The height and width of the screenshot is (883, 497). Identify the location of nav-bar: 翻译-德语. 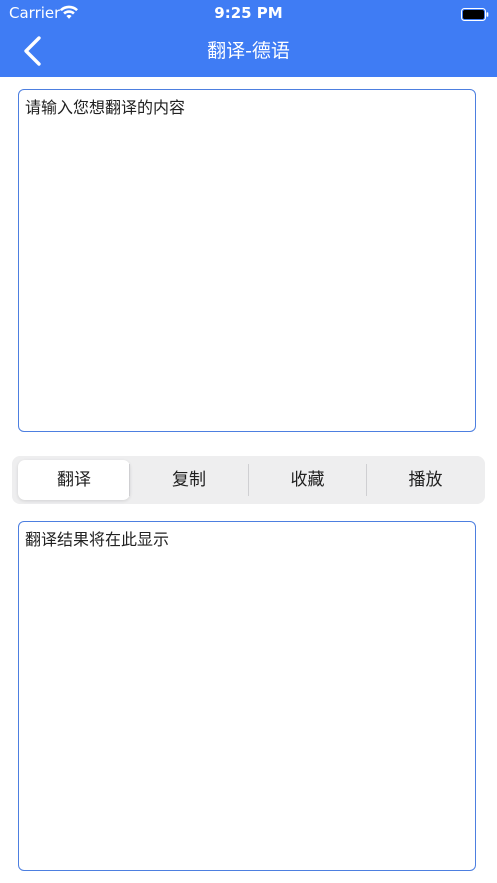
(248, 51).